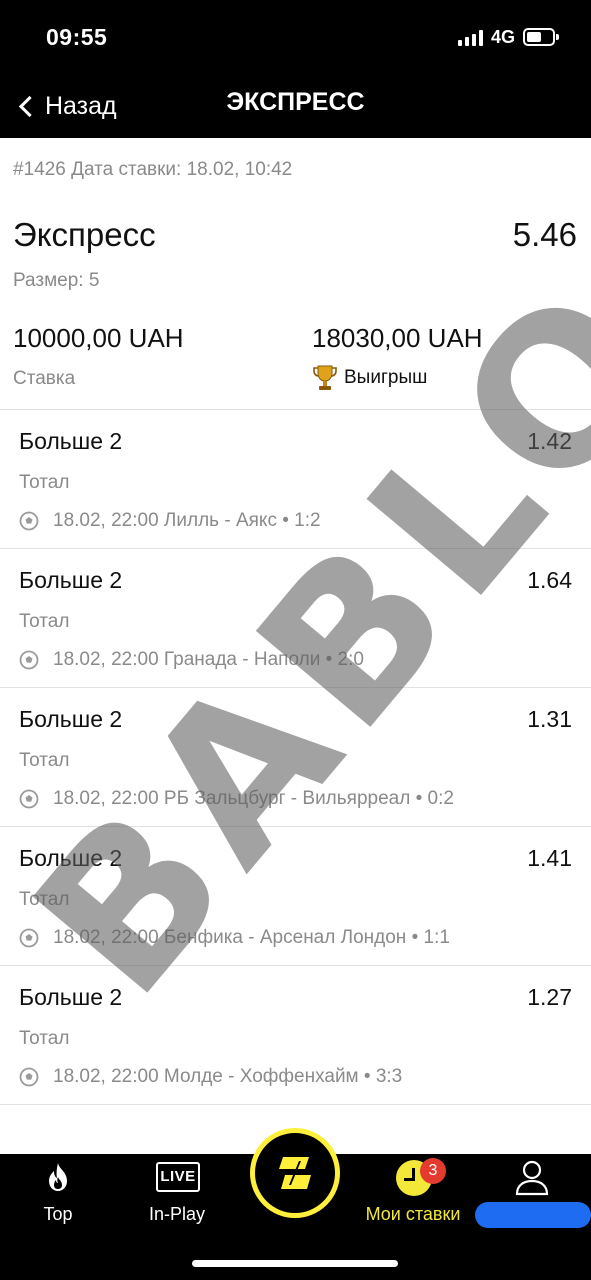 The width and height of the screenshot is (591, 1280). I want to click on user-icon, so click(532, 1178).